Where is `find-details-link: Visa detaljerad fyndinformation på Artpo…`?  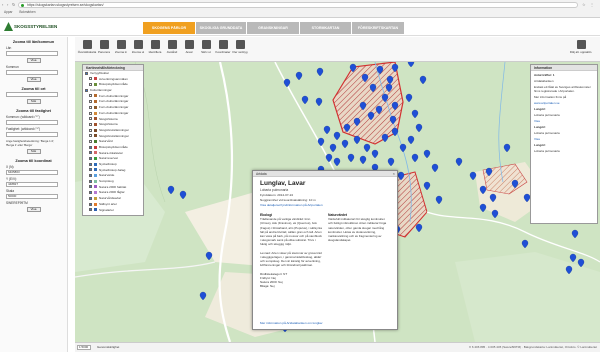
find-details-link: Visa detaljerad fyndinformation på Artpo… is located at coordinates (328, 205).